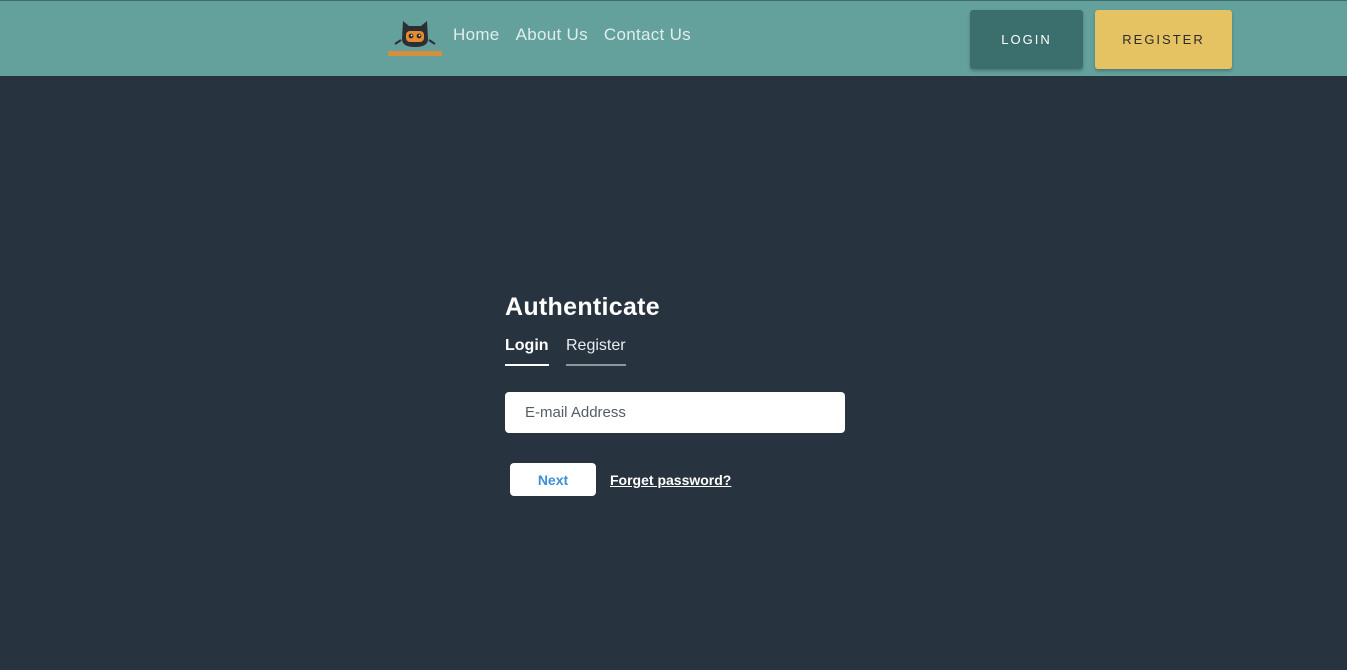  What do you see at coordinates (596, 351) in the screenshot?
I see `tab-register: Register` at bounding box center [596, 351].